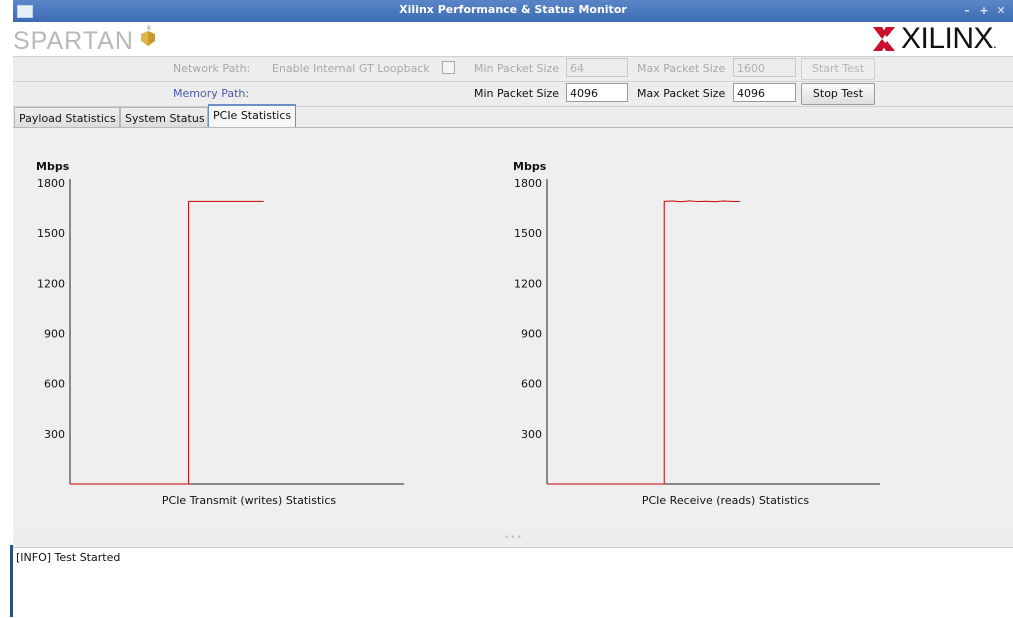 This screenshot has width=1013, height=618. What do you see at coordinates (517, 68) in the screenshot?
I see `network-min-size-label: Min Packet Size` at bounding box center [517, 68].